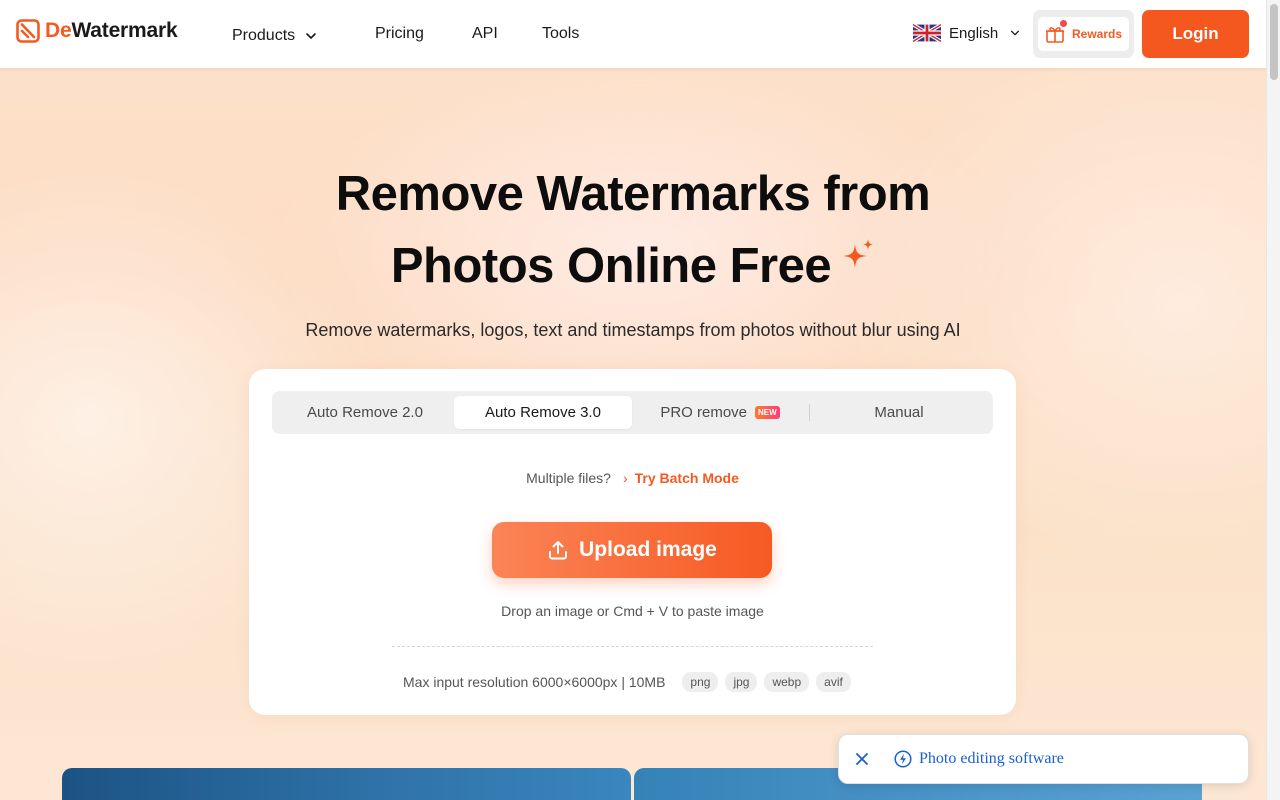 This screenshot has height=800, width=1280. Describe the element at coordinates (543, 412) in the screenshot. I see `tab-auto-remove-3: Auto Remove 3.0` at that location.